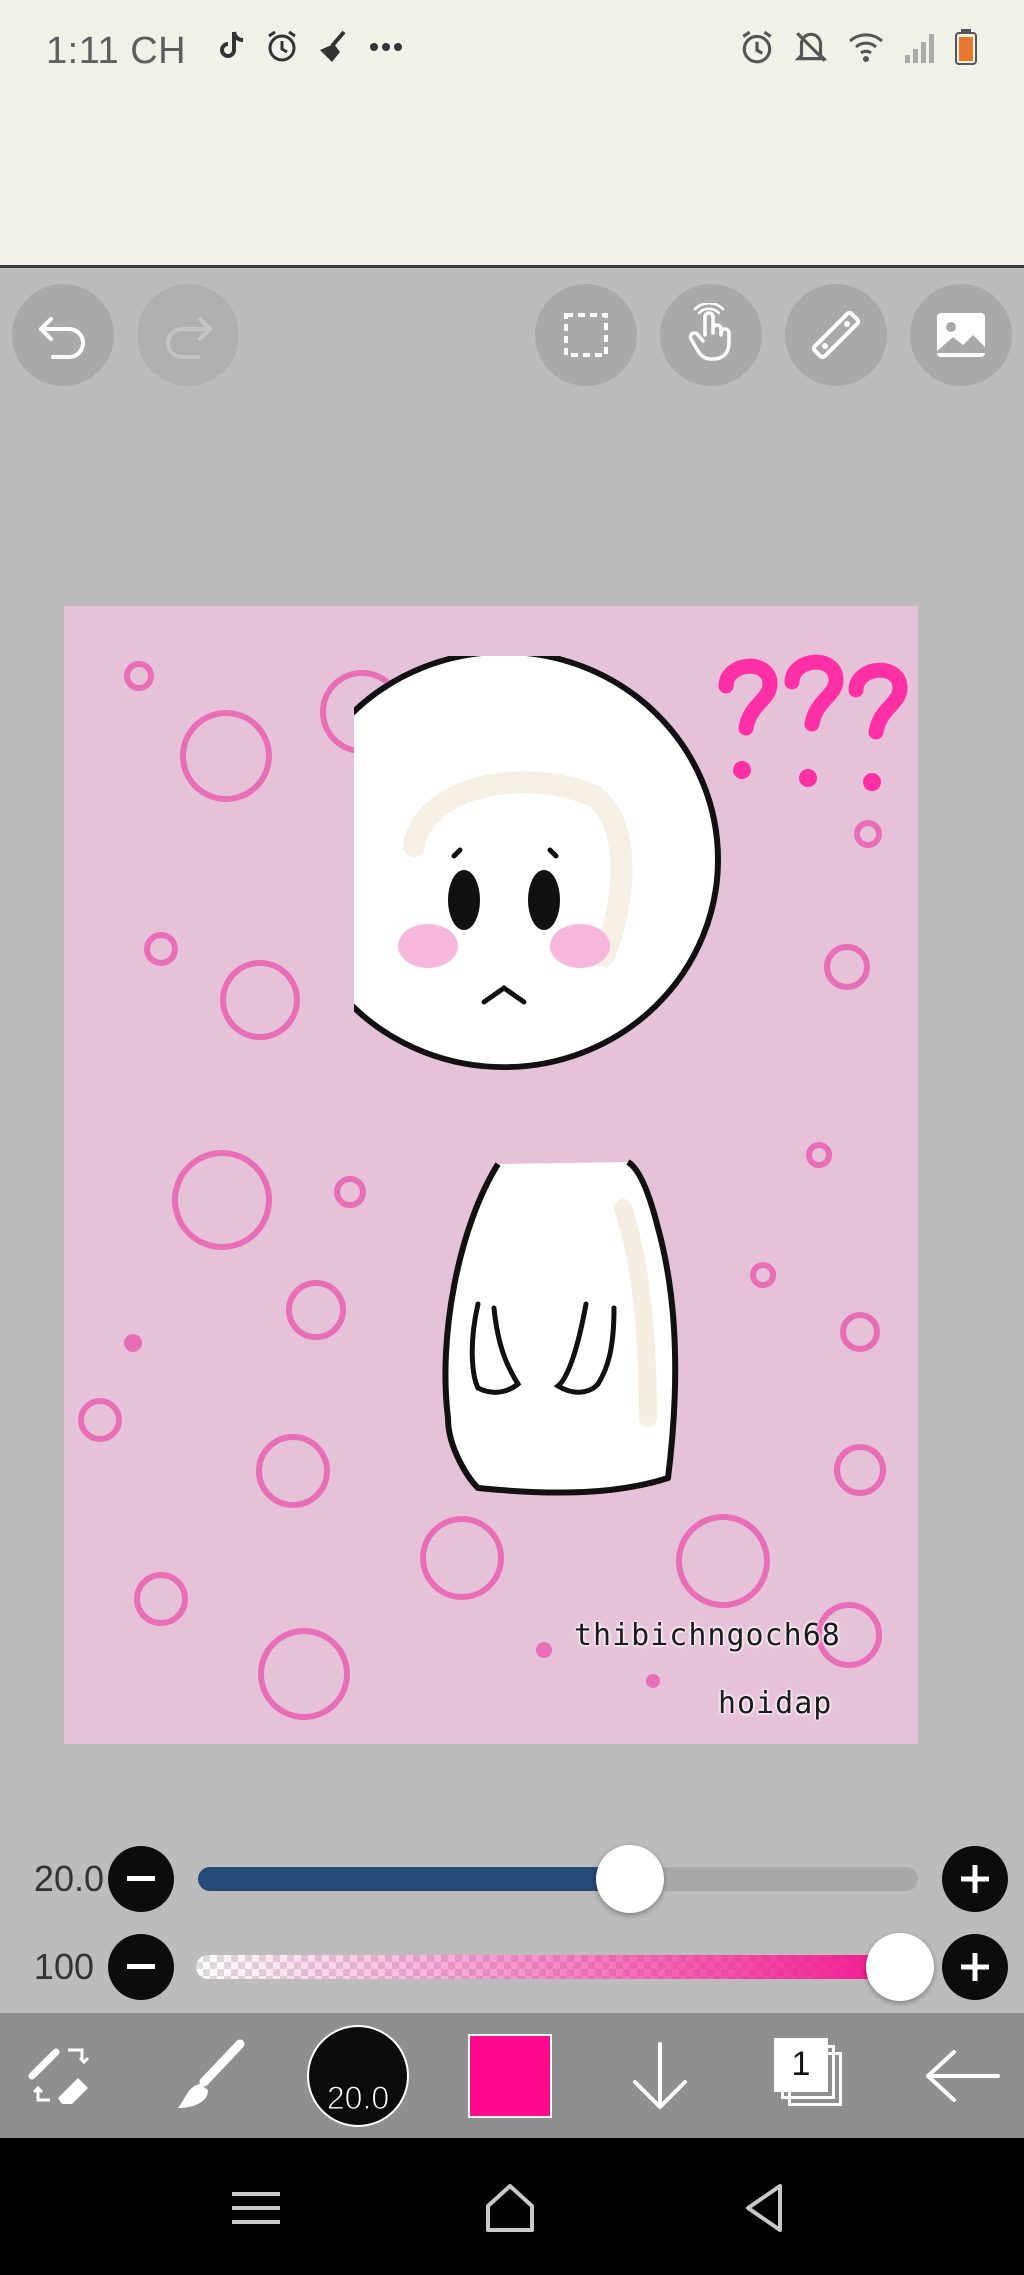 The height and width of the screenshot is (2275, 1024). I want to click on layer-count: 1, so click(801, 2064).